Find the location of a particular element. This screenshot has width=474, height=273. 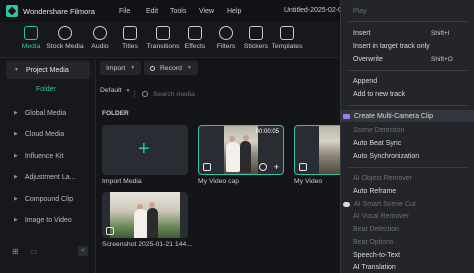

sidebar-item-label: Compound Clip is located at coordinates (49, 199).